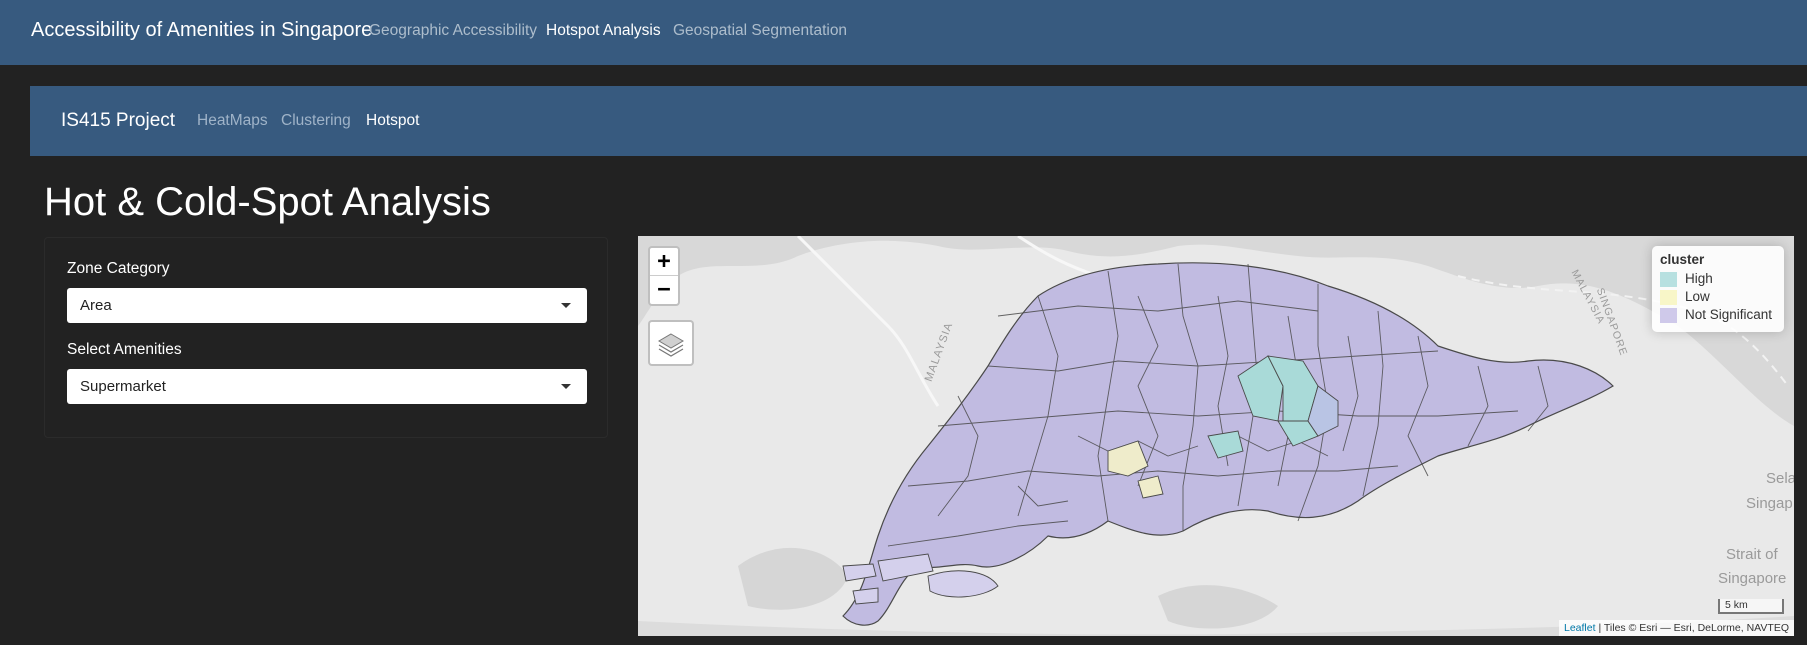 Image resolution: width=1807 pixels, height=645 pixels. What do you see at coordinates (392, 121) in the screenshot?
I see `tab-hotspot: Hotspot` at bounding box center [392, 121].